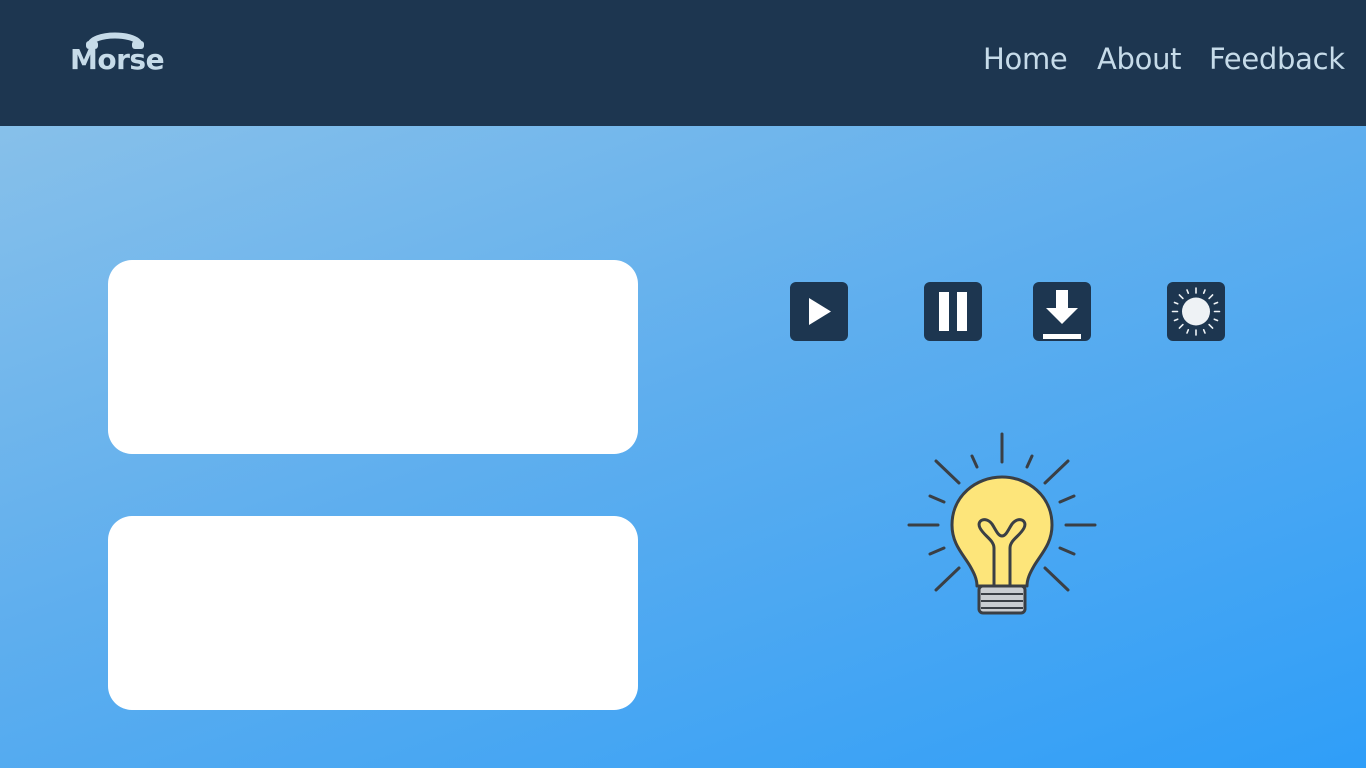 The width and height of the screenshot is (1366, 768). I want to click on brightness-icon, so click(1196, 311).